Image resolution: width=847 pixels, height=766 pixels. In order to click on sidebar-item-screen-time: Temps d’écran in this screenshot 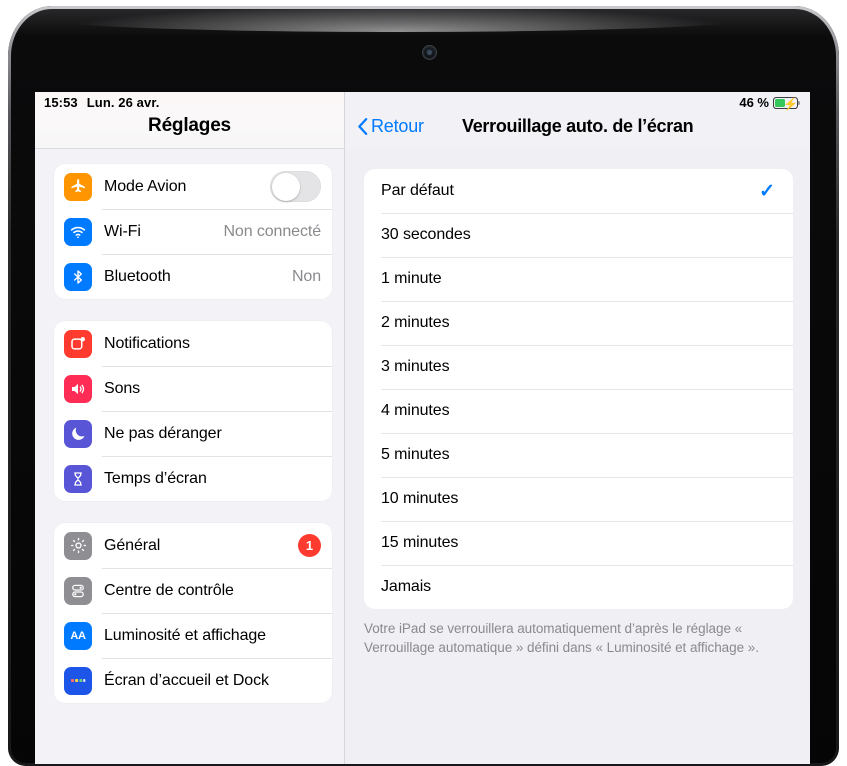, I will do `click(193, 478)`.